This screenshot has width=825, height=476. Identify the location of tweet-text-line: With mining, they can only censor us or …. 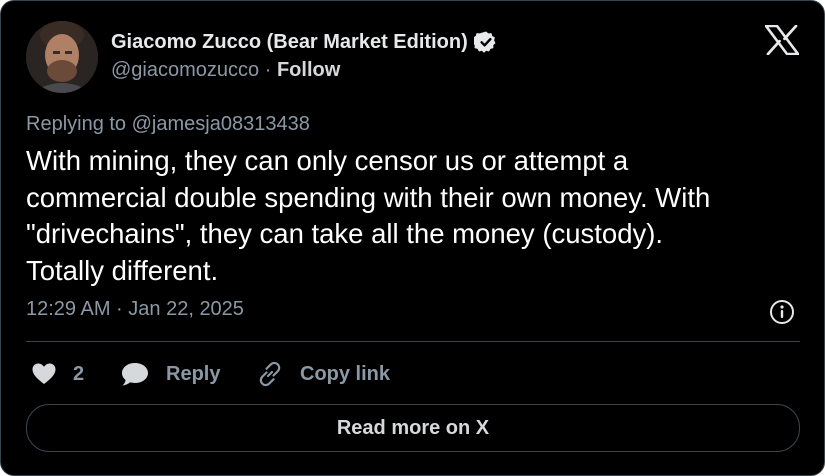
(327, 160).